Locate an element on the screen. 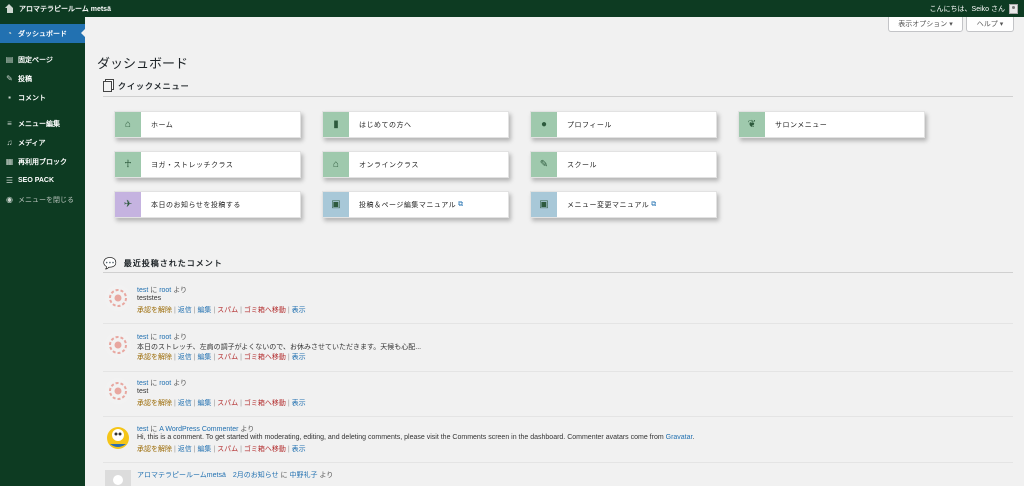 The image size is (1024, 486). screen-options-button: 表示オプション ▾ is located at coordinates (925, 24).